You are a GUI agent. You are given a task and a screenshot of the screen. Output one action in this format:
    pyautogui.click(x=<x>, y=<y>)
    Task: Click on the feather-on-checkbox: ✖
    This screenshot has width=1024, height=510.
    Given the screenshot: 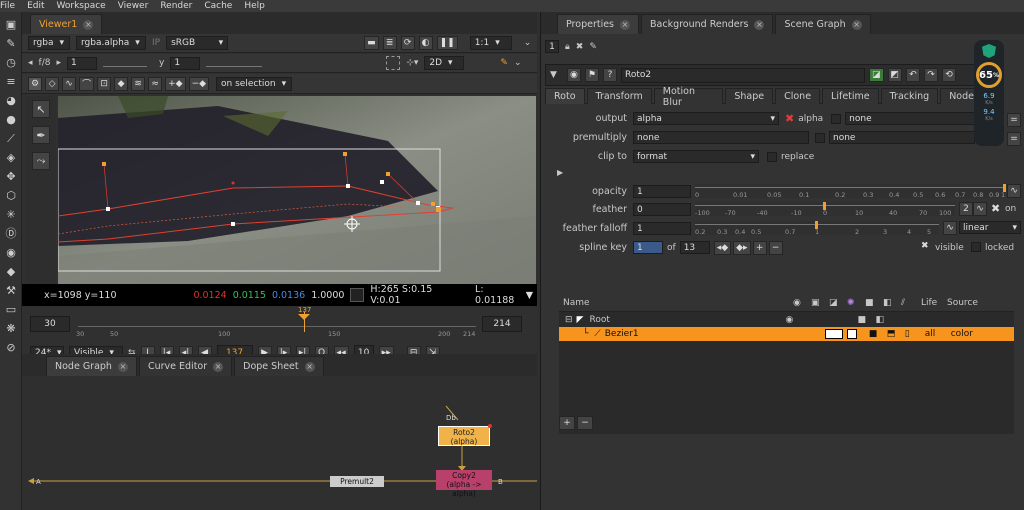 What is the action you would take?
    pyautogui.click(x=995, y=208)
    